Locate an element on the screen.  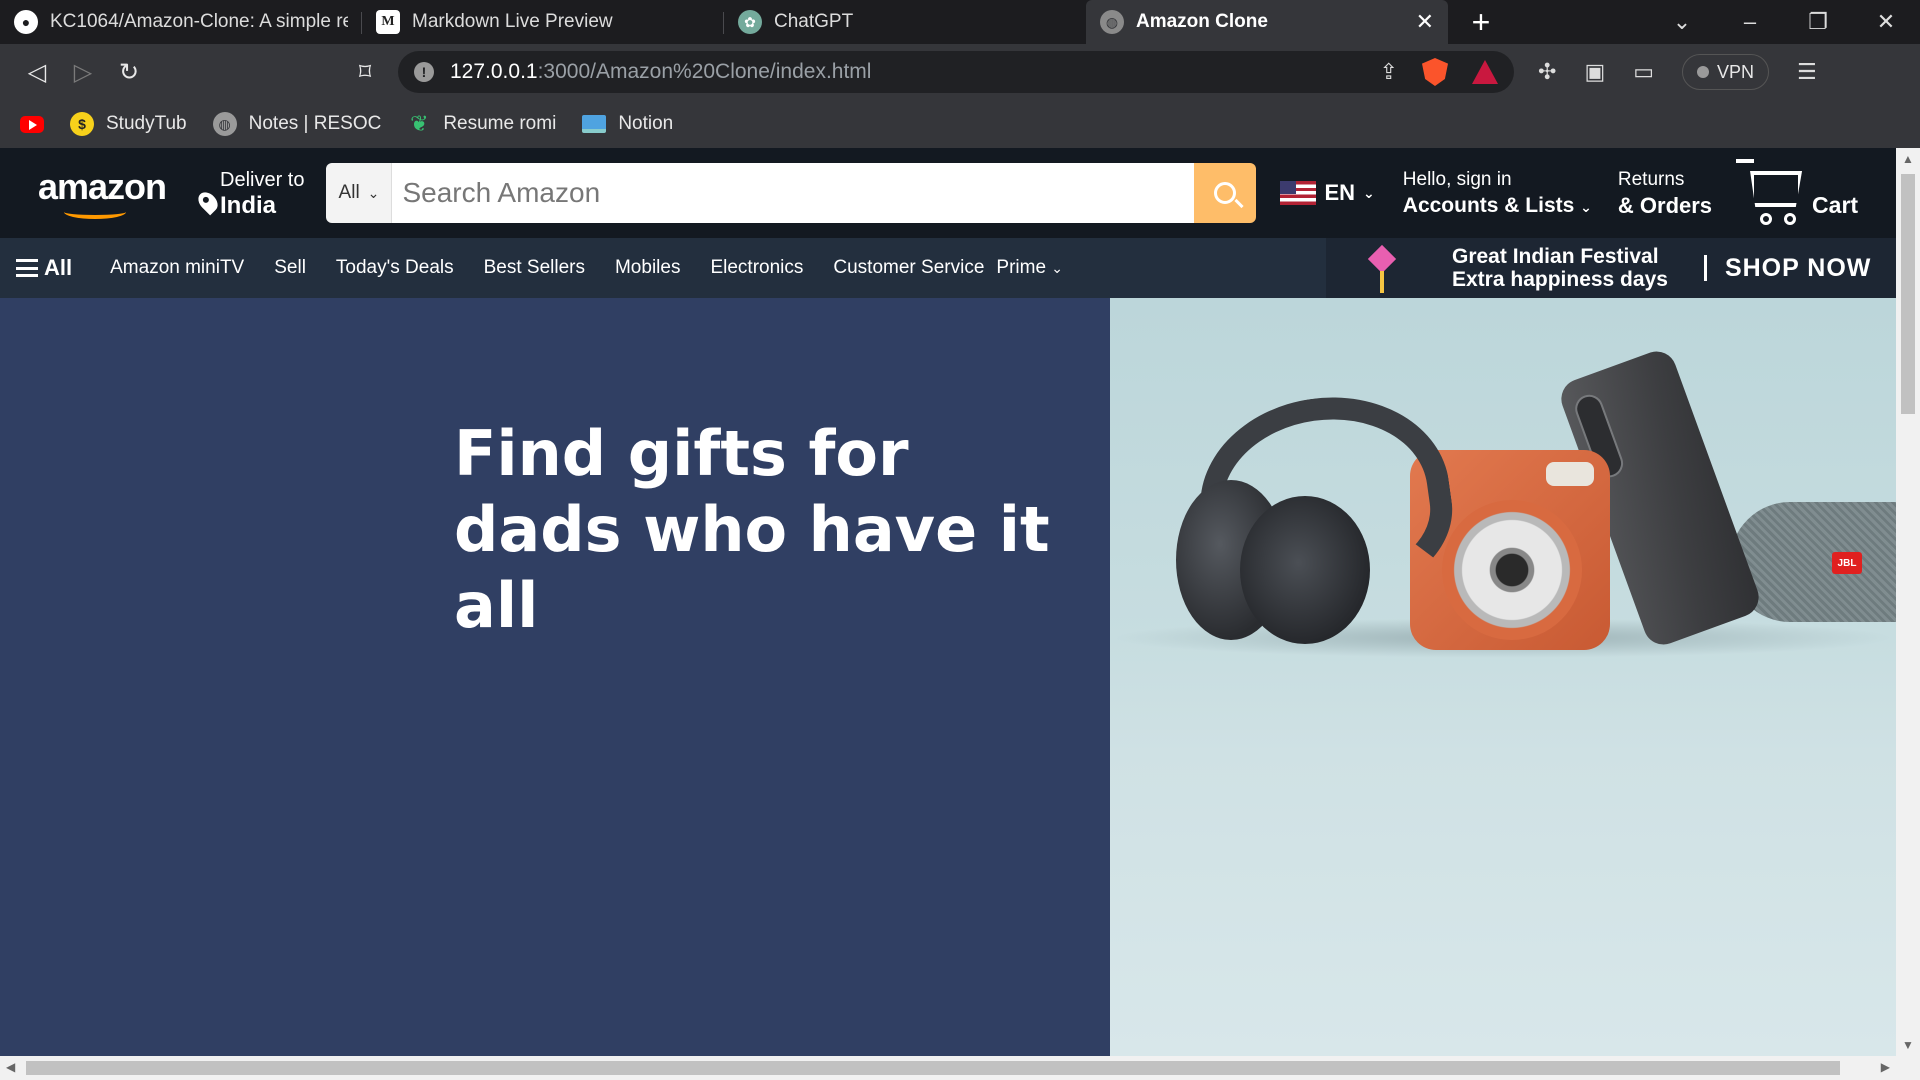
shop-now-link: SHOP NOW is located at coordinates (1798, 268).